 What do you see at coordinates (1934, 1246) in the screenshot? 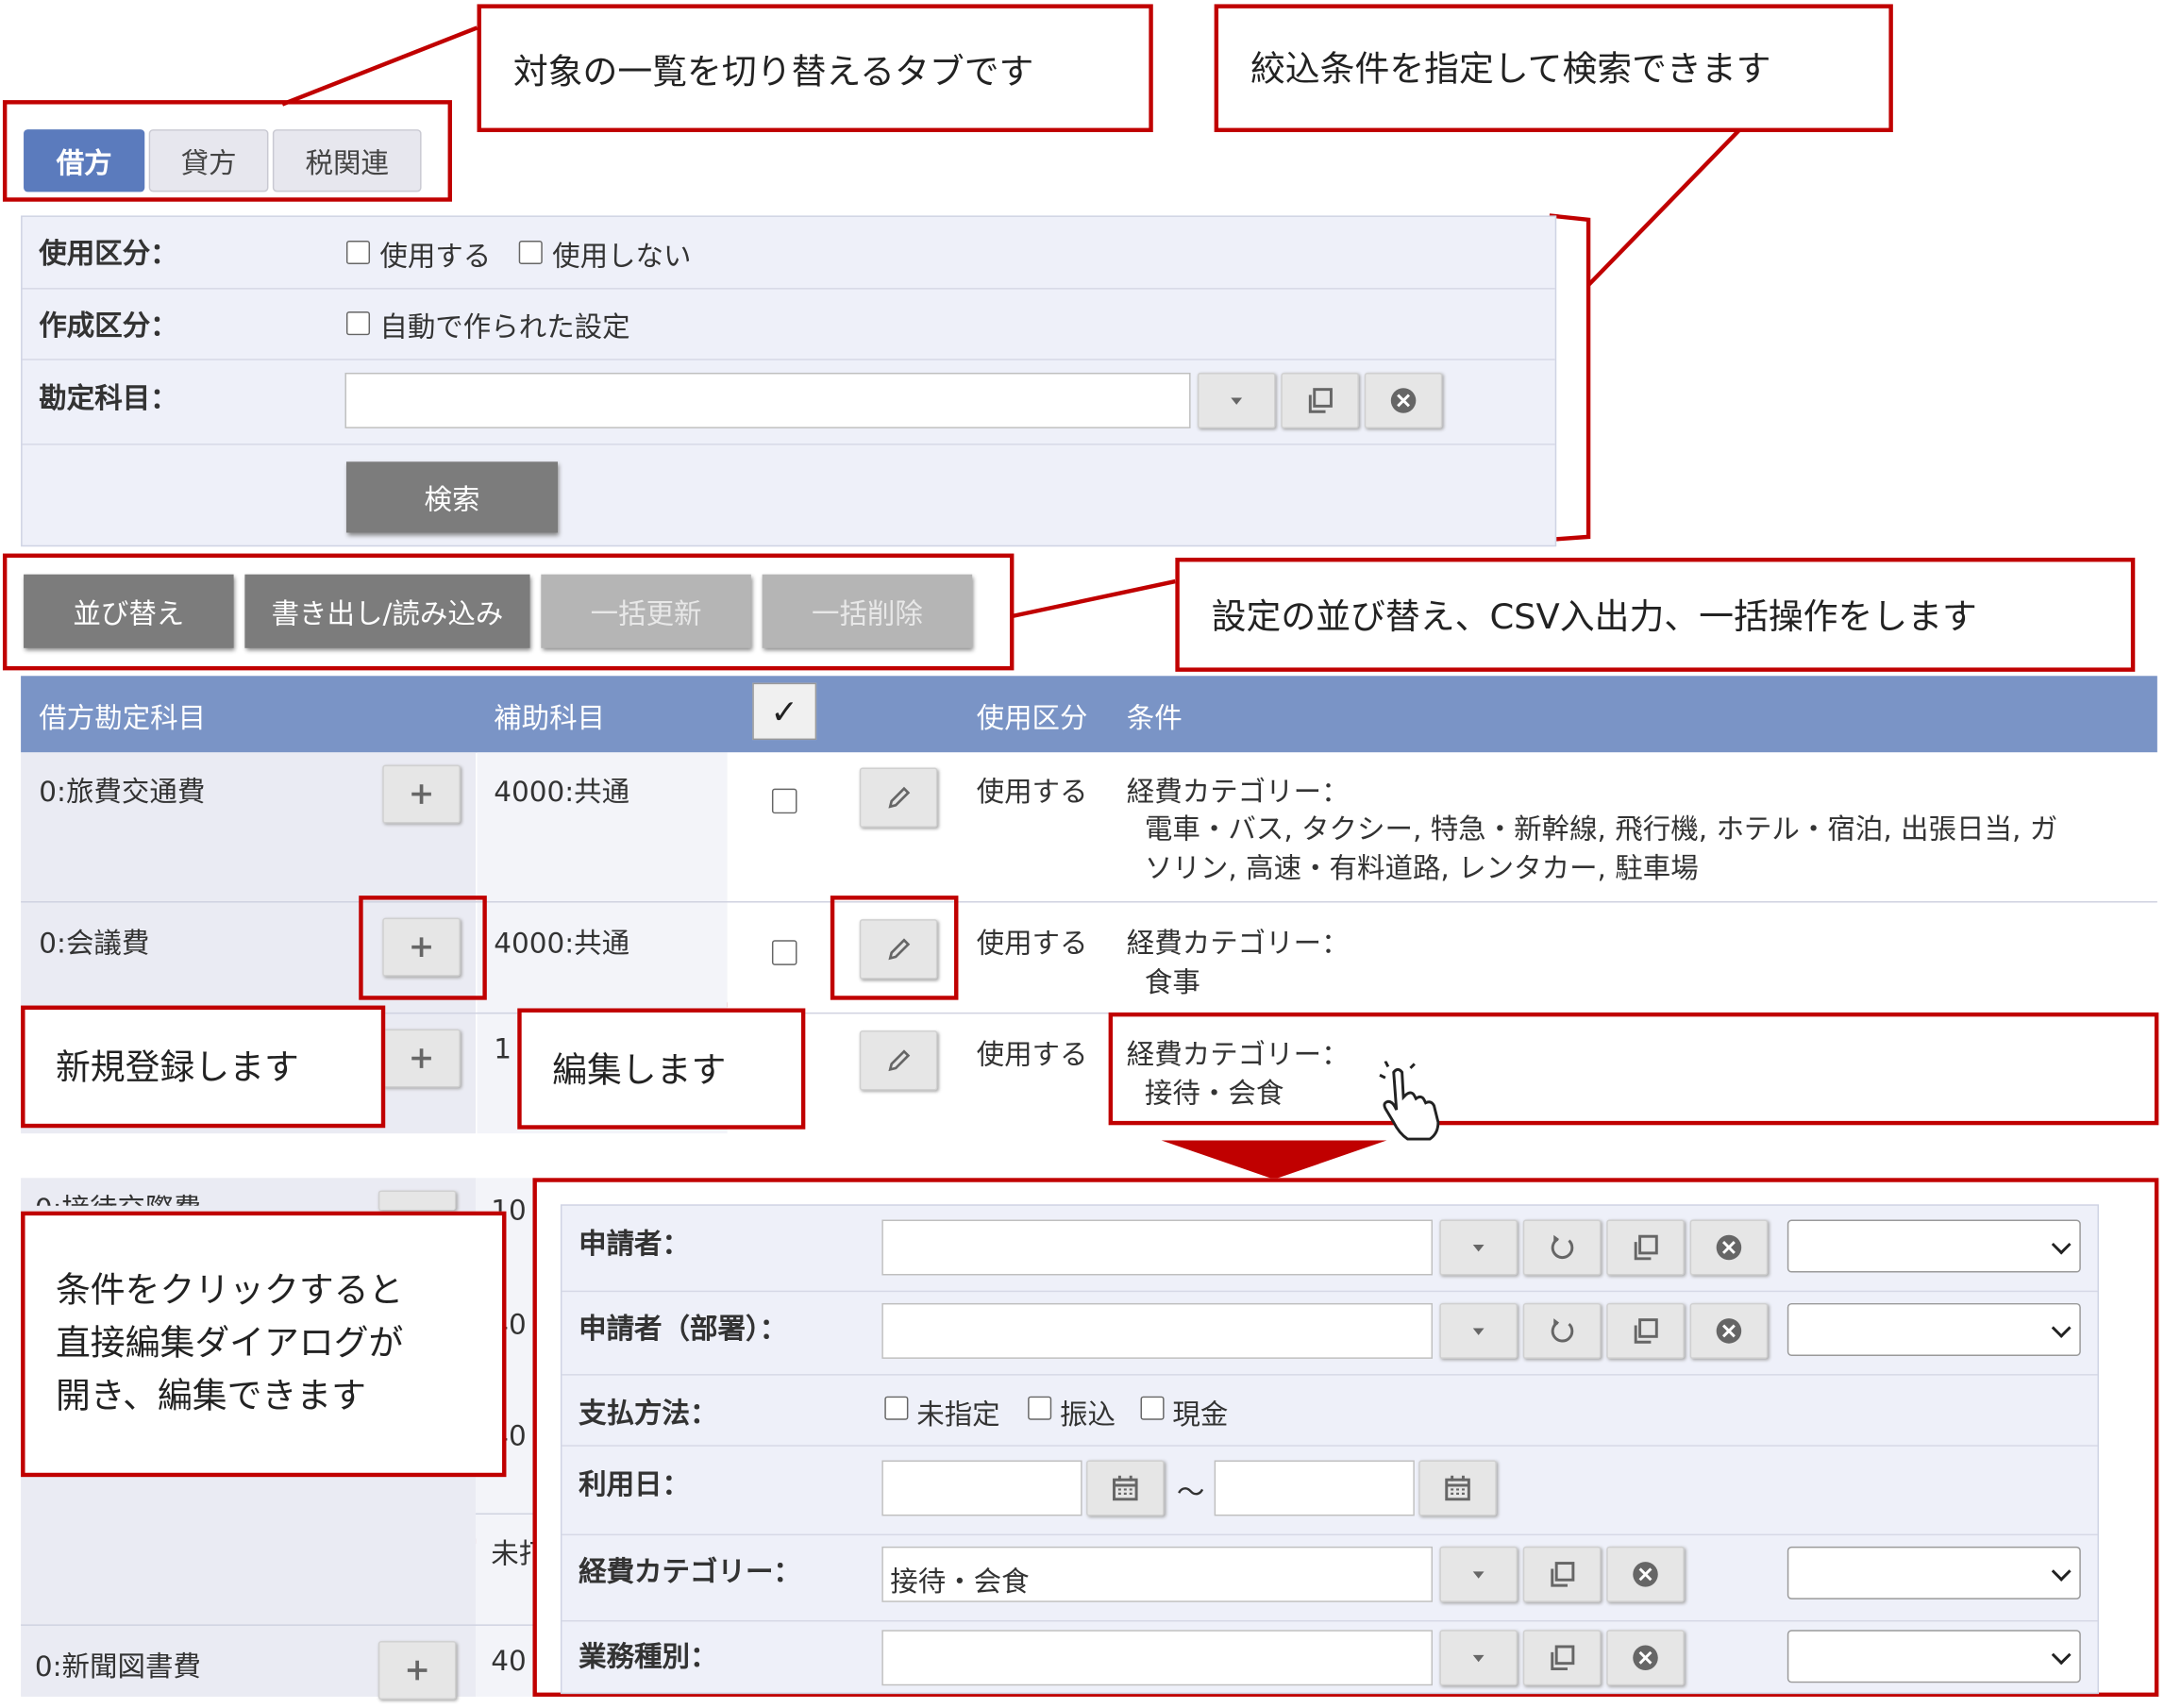
I see `applicant-condition-select` at bounding box center [1934, 1246].